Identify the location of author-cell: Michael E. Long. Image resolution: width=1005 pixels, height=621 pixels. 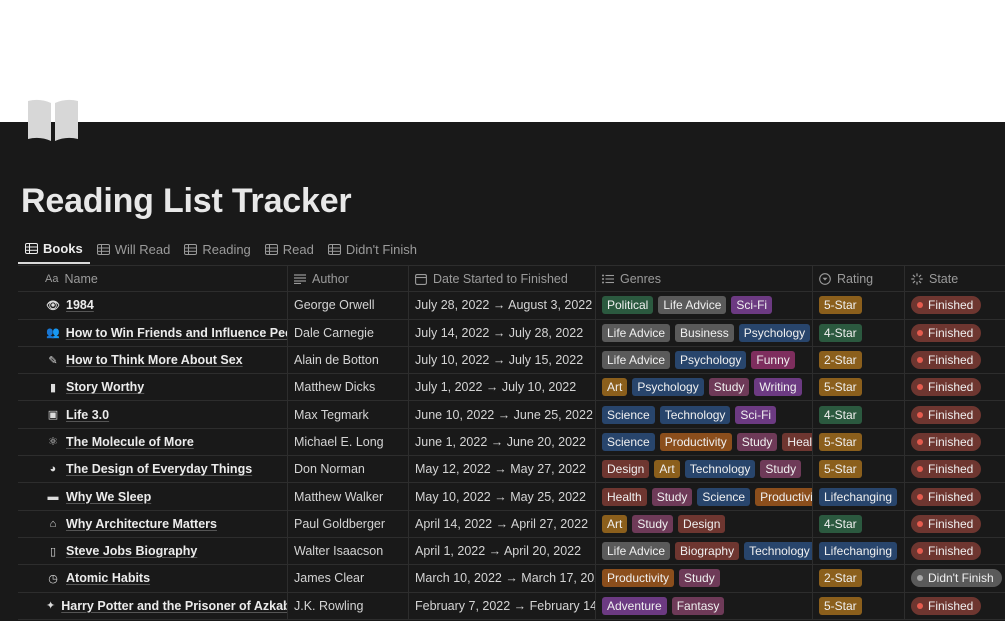
(348, 442).